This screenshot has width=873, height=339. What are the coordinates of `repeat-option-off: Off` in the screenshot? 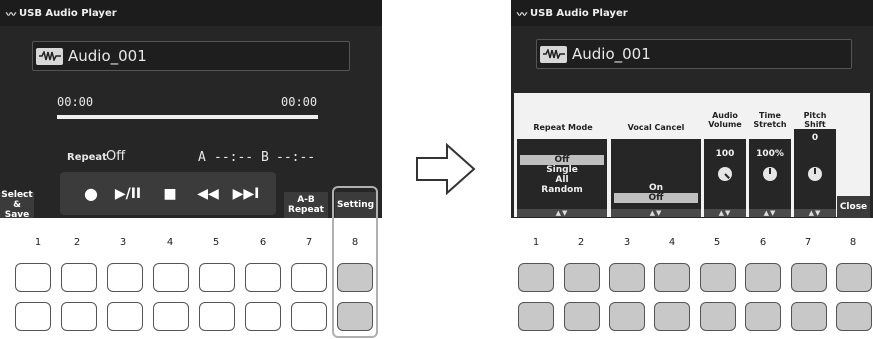 It's located at (562, 160).